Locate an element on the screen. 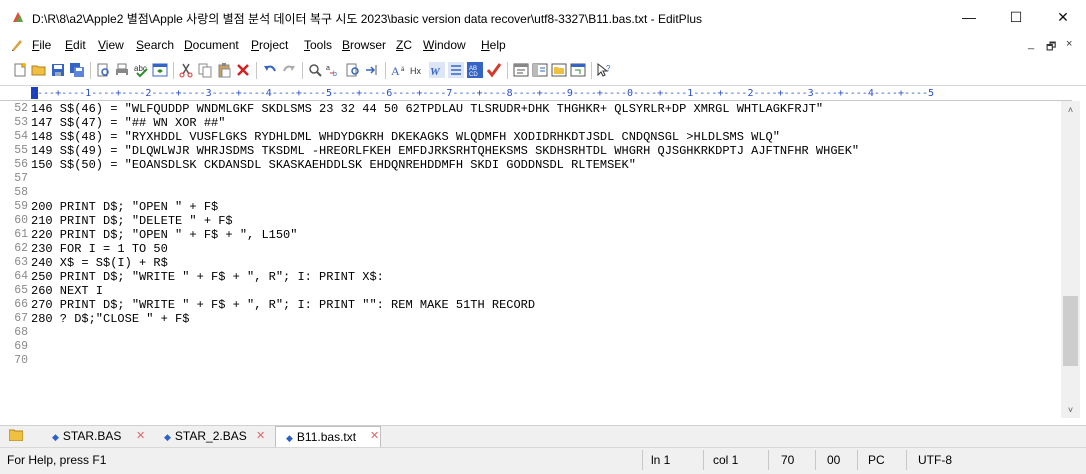 Image resolution: width=1086 pixels, height=474 pixels. goto-icon is located at coordinates (372, 70).